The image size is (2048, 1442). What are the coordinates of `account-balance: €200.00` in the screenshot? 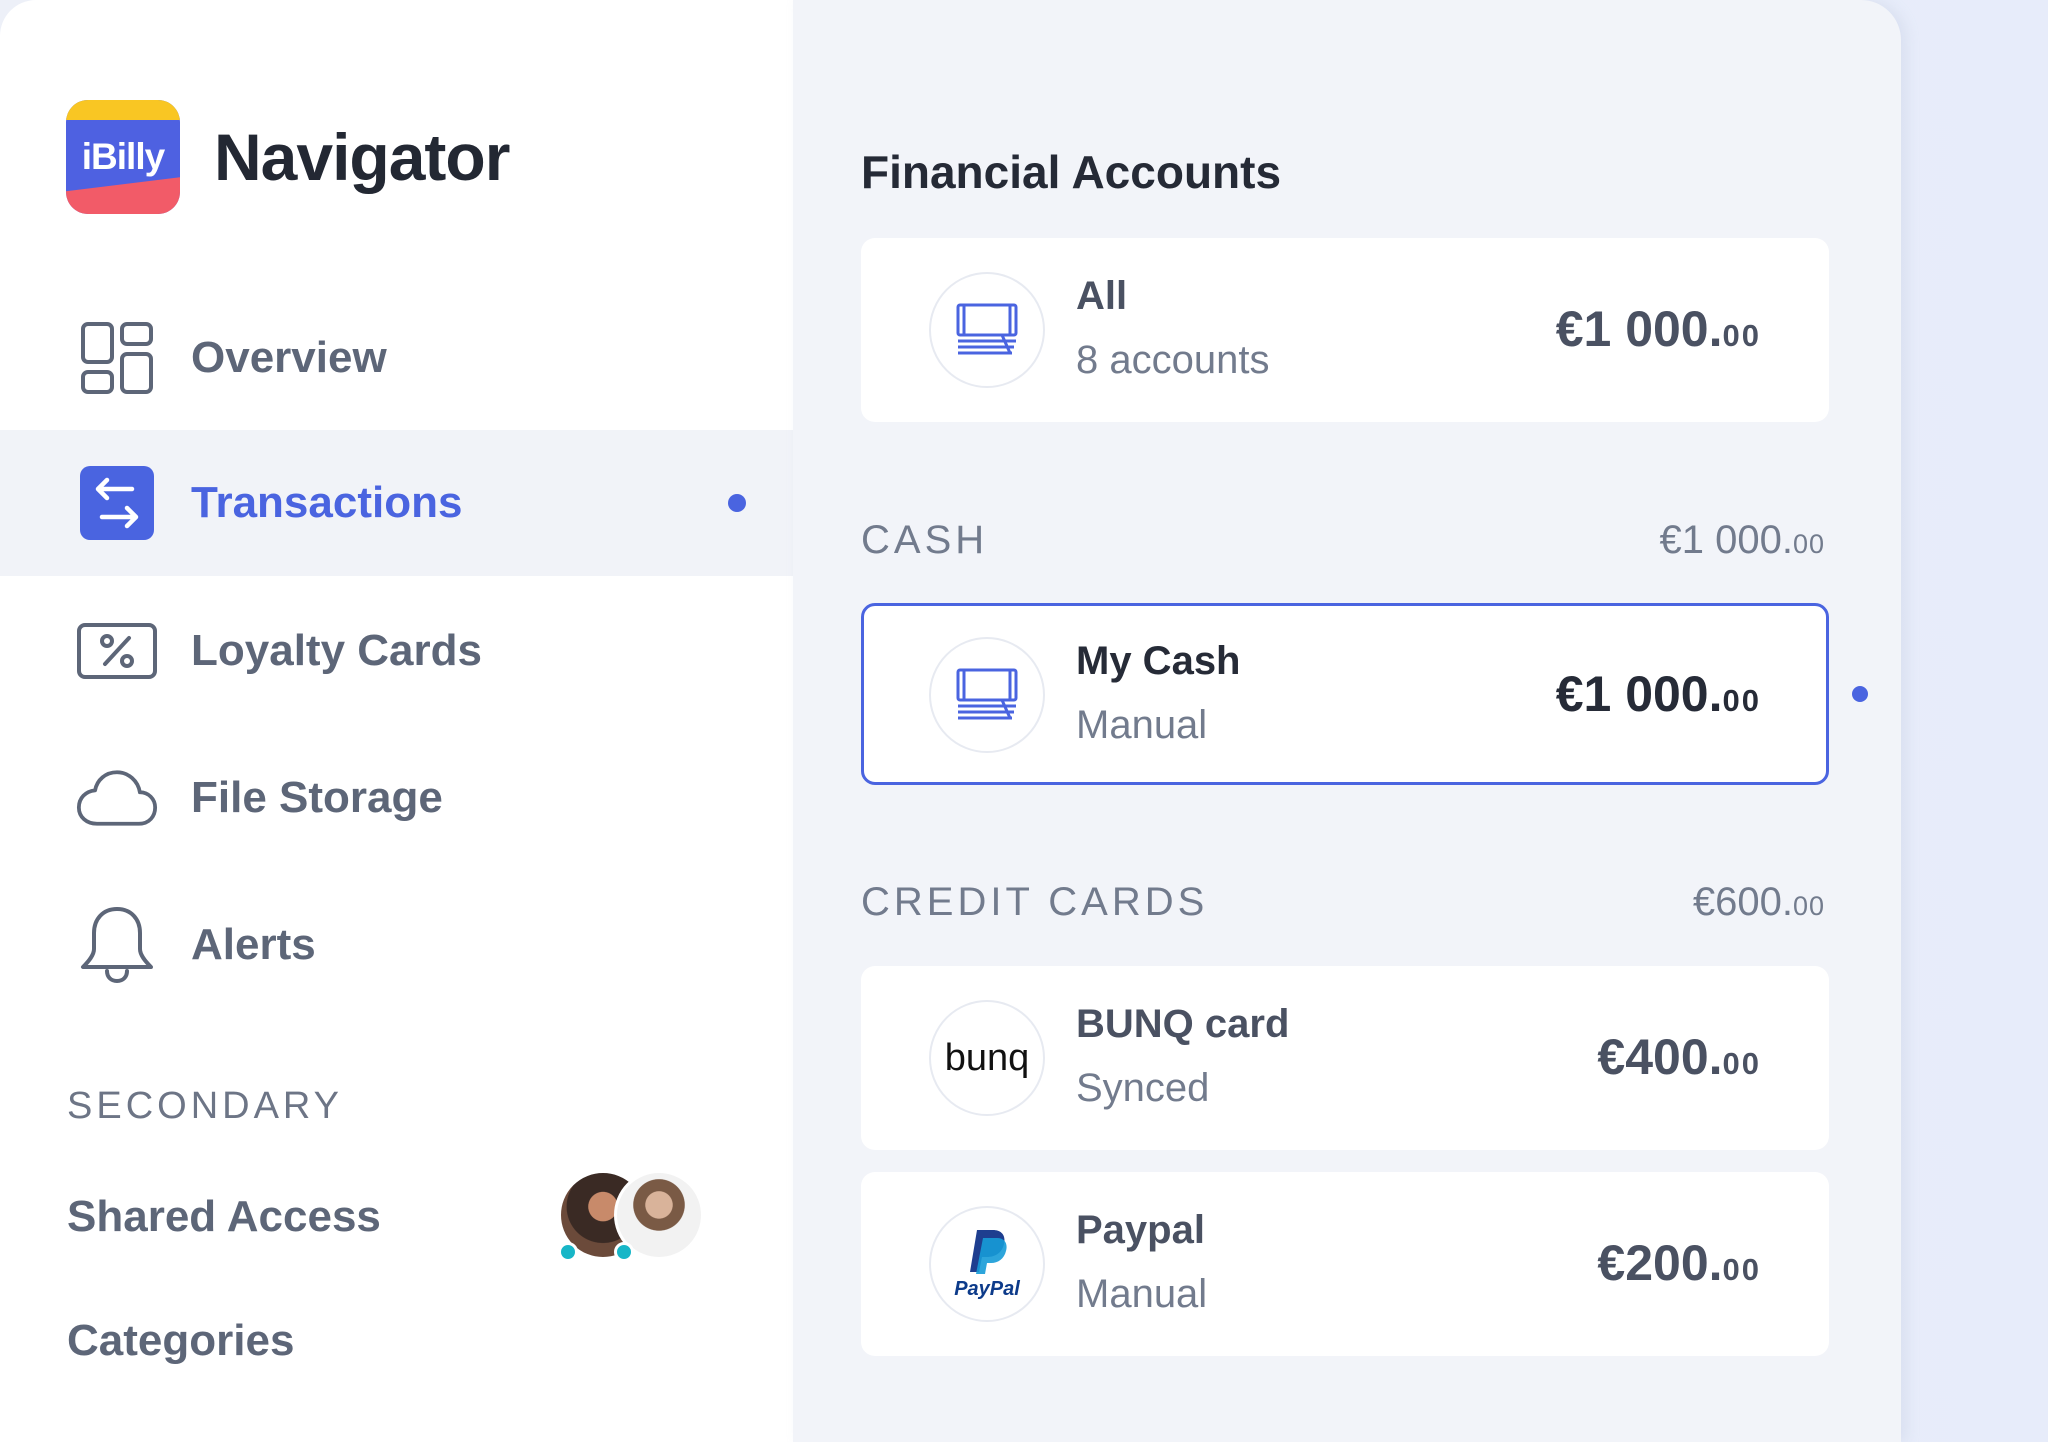 It's located at (1679, 1263).